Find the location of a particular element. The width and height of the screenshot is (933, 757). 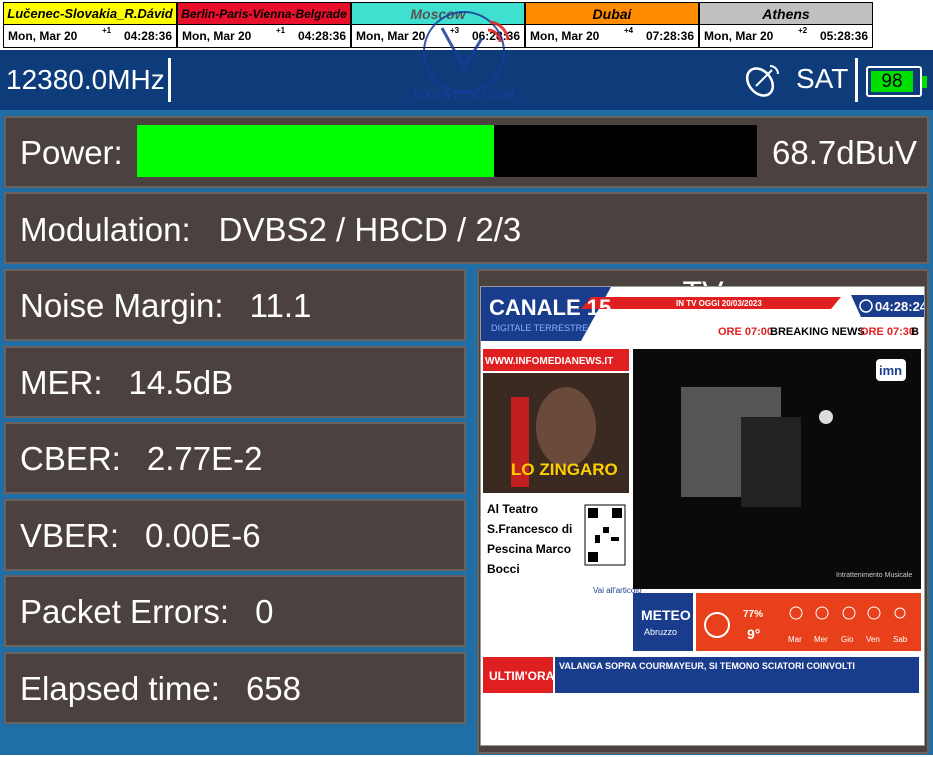

battery-icon: 98 is located at coordinates (896, 81).